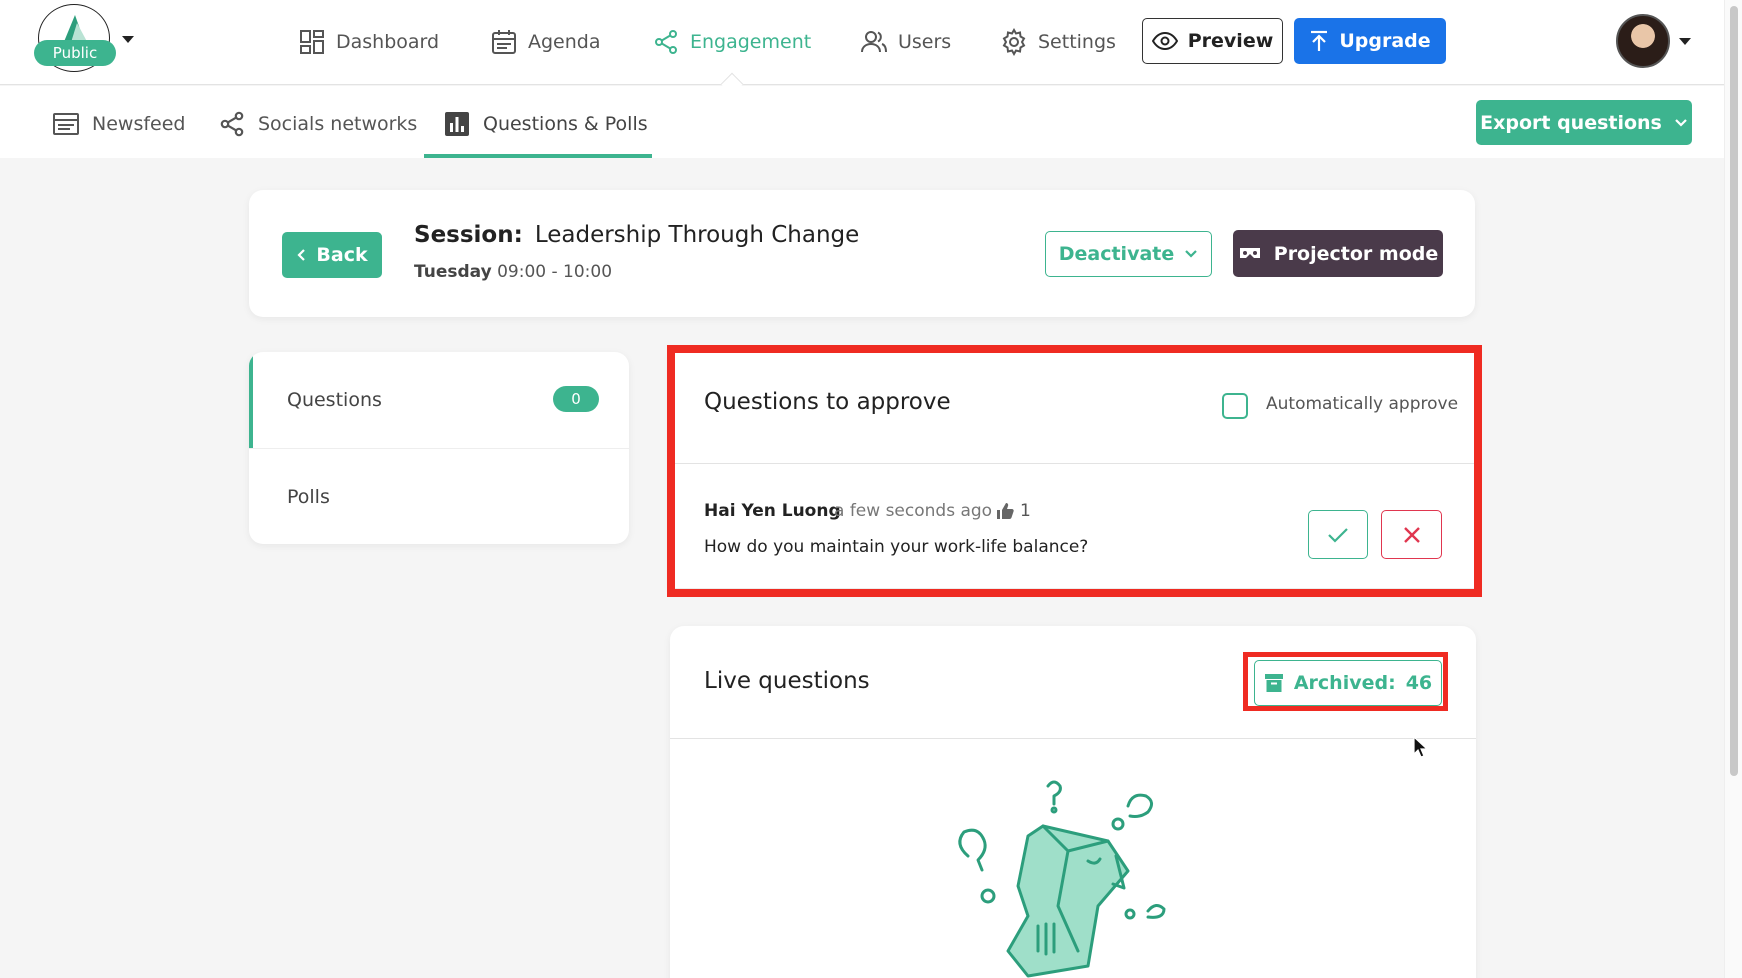  What do you see at coordinates (874, 42) in the screenshot?
I see `users-icon` at bounding box center [874, 42].